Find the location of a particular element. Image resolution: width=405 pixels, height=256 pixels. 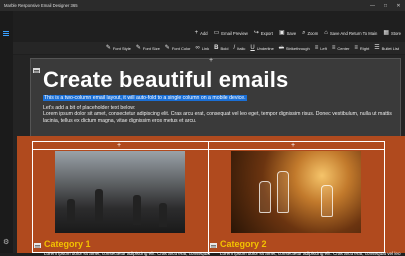

hamburger-menu-icon is located at coordinates (6, 34).